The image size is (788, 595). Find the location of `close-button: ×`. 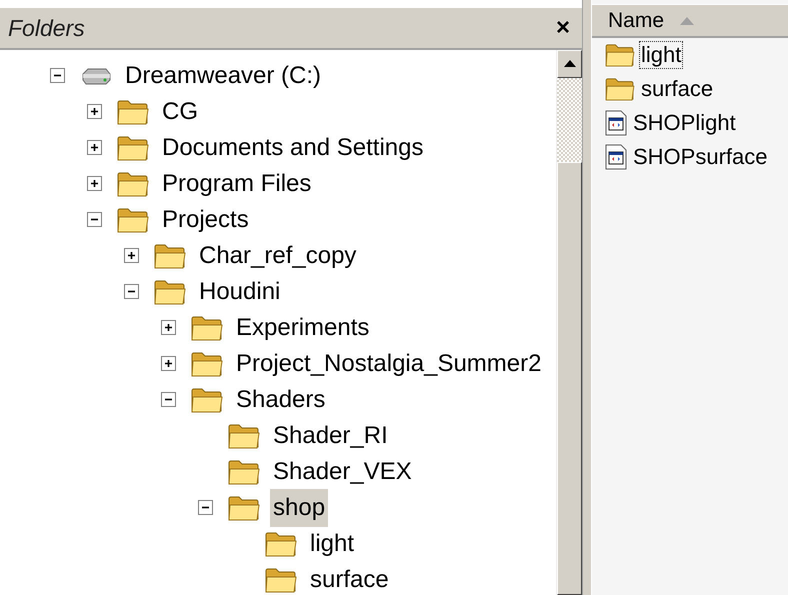

close-button: × is located at coordinates (563, 28).